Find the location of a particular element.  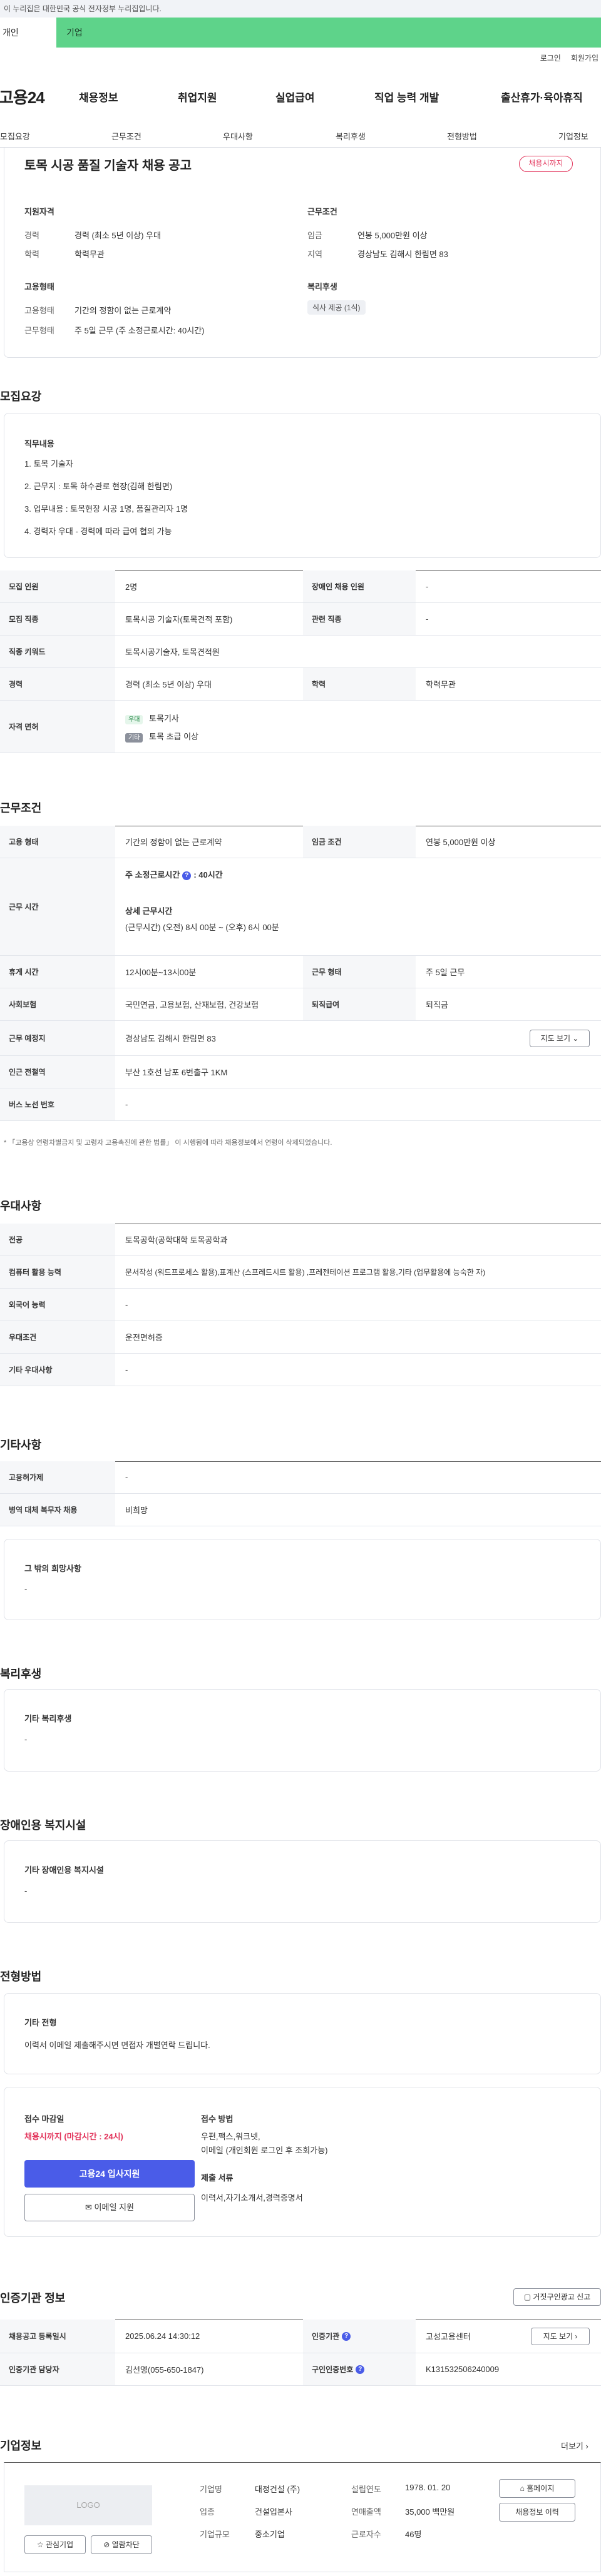

table-header: 외국어 능력 is located at coordinates (57, 1305).